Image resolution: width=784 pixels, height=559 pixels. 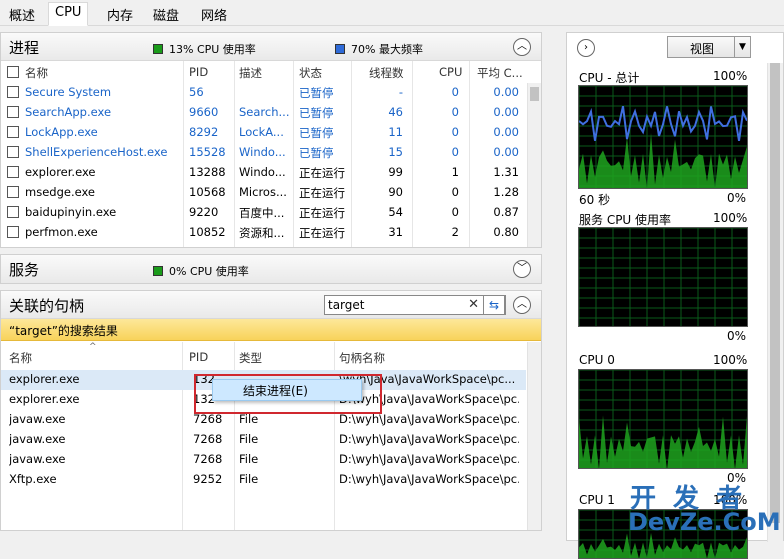 I want to click on process-threads: 54, so click(x=395, y=212).